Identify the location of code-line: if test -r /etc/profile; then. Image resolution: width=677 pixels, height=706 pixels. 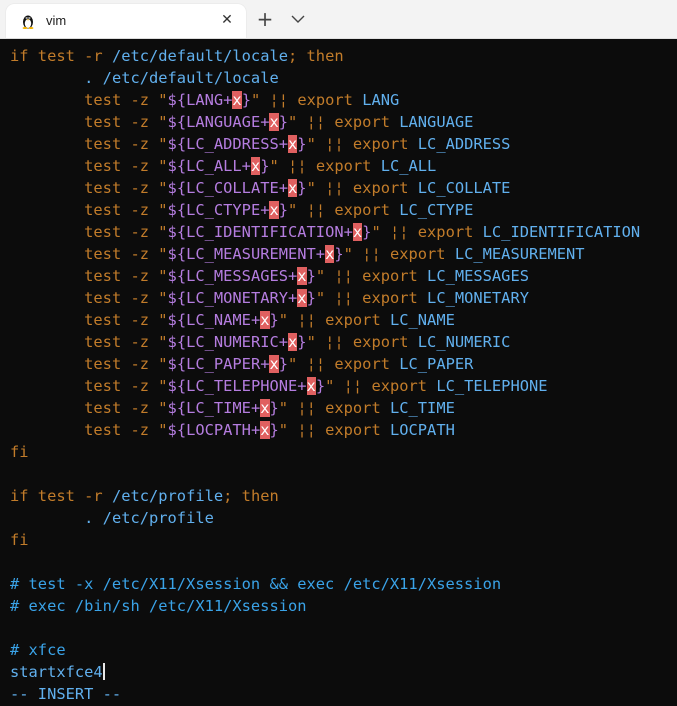
(144, 496).